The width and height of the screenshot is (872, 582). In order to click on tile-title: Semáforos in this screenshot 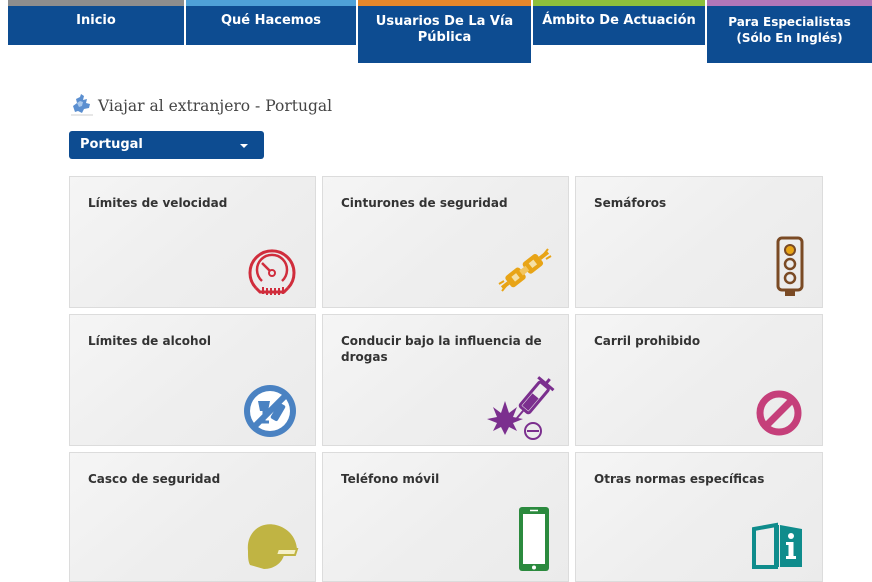, I will do `click(630, 203)`.